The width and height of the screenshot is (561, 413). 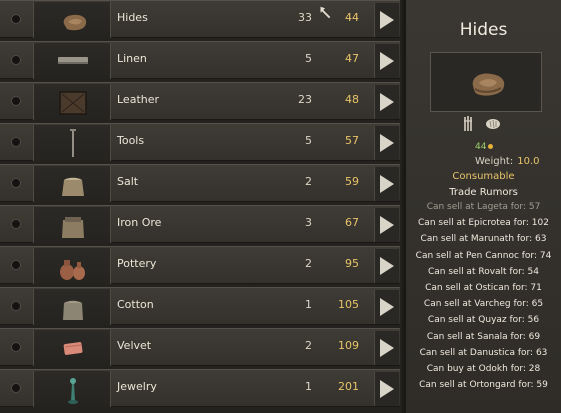 I want to click on trade-rumor-item: Can sell at Rovalt for: 54, so click(x=483, y=271).